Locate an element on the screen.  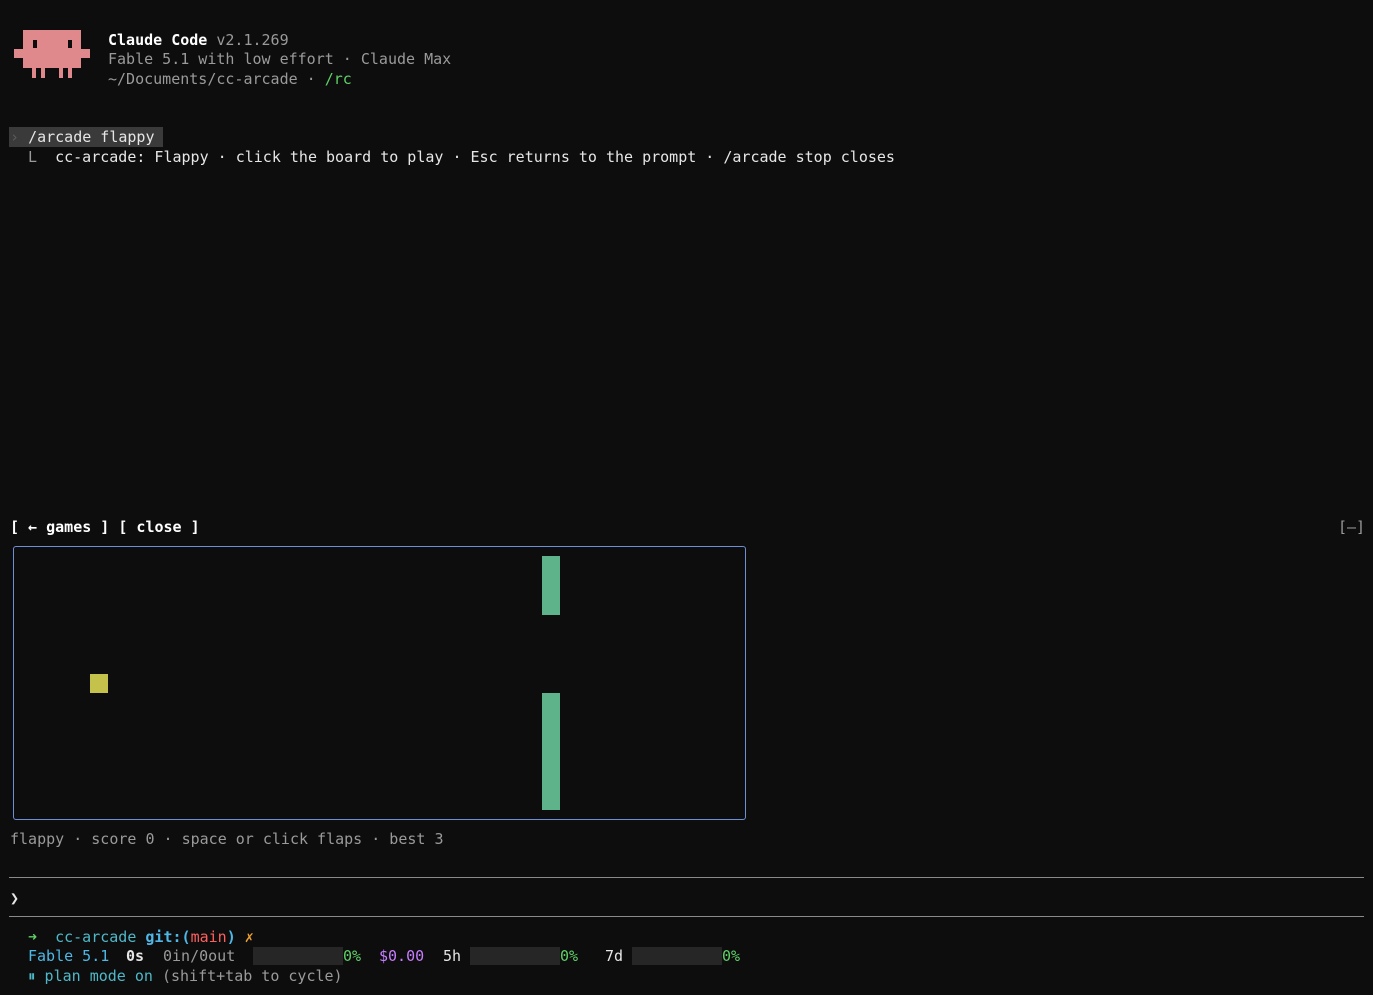
prompt-bottom-divider is located at coordinates (686, 916).